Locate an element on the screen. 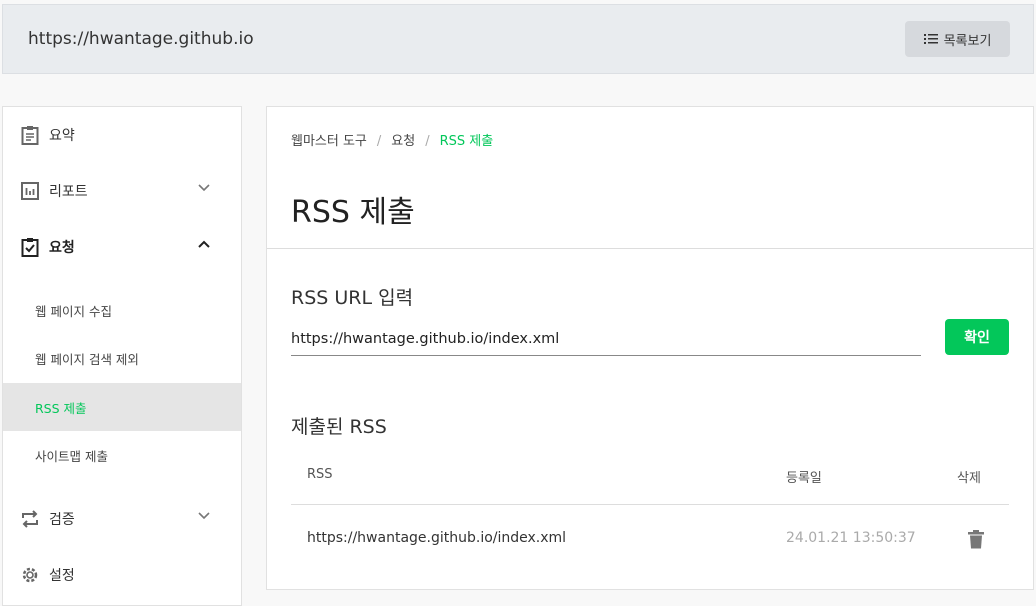  sidebar-item-label: 요청 is located at coordinates (62, 248).